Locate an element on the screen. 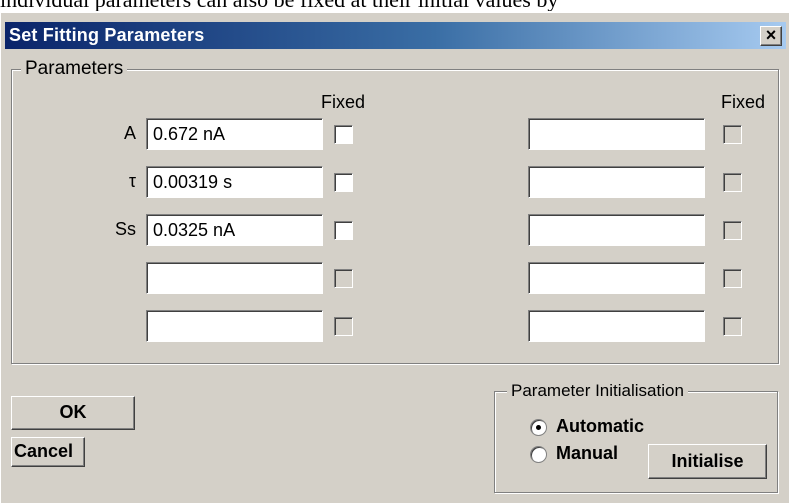  manual-radio-label: Manual is located at coordinates (587, 453).